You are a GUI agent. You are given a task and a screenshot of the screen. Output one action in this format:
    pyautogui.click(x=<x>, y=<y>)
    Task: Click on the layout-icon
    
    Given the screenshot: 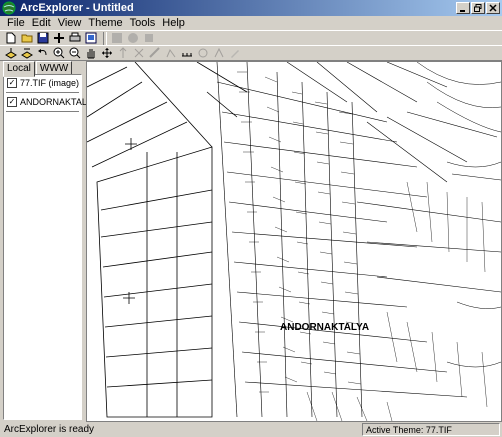 What is the action you would take?
    pyautogui.click(x=91, y=38)
    